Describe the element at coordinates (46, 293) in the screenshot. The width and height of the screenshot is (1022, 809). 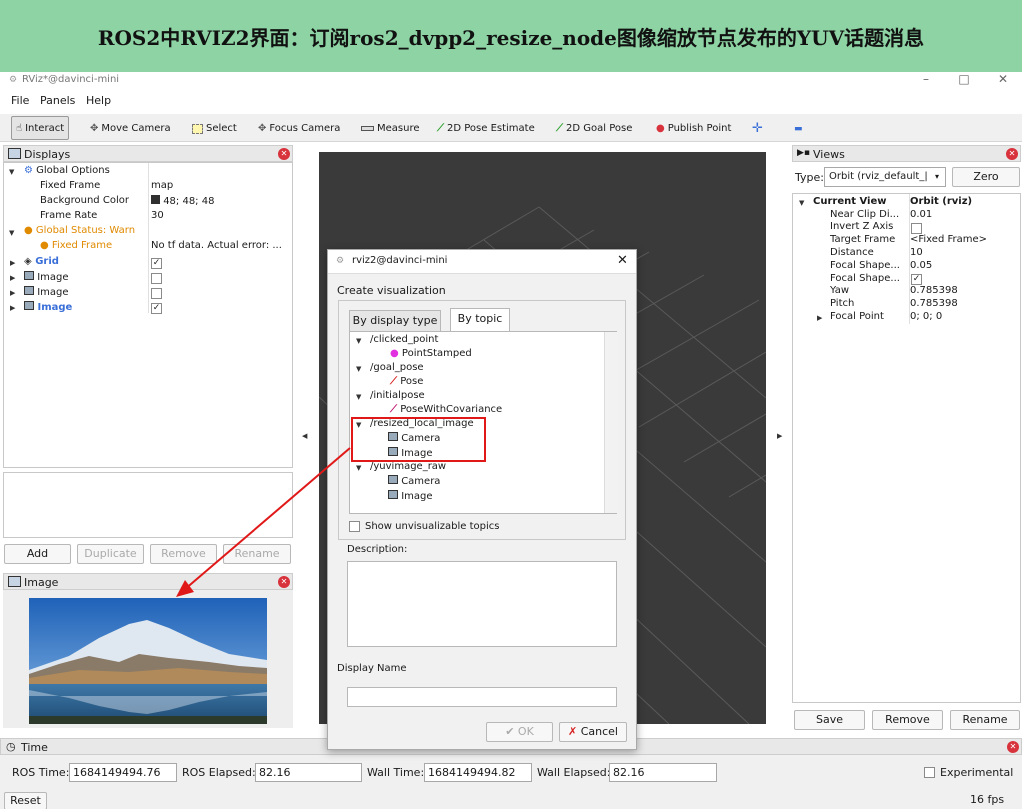
I see `tree-row-image-2: Image` at that location.